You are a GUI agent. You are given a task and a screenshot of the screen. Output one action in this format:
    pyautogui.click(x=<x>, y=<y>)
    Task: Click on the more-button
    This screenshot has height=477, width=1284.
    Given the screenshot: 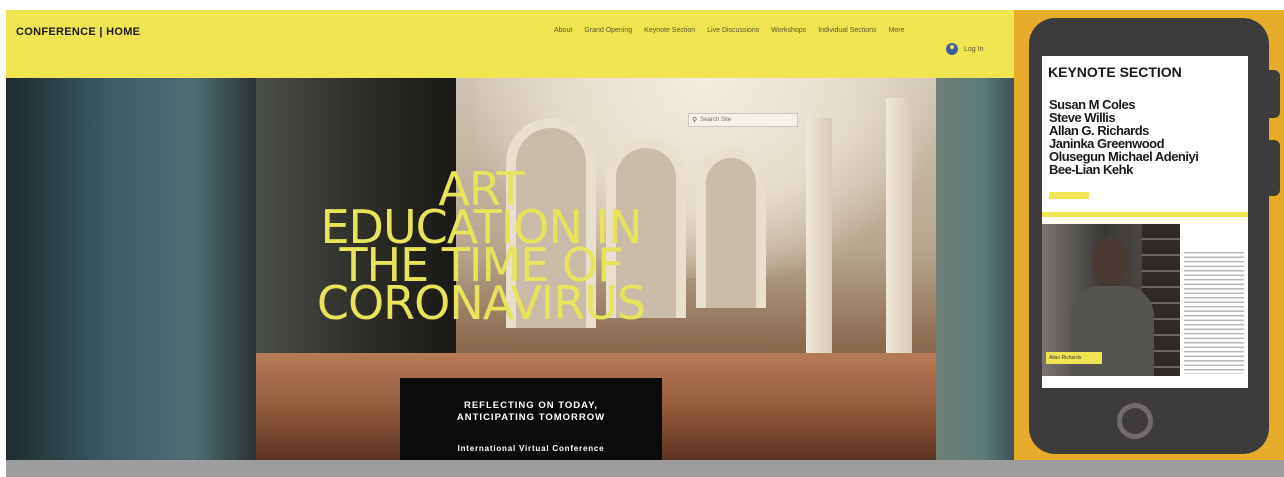 What is the action you would take?
    pyautogui.click(x=1069, y=195)
    